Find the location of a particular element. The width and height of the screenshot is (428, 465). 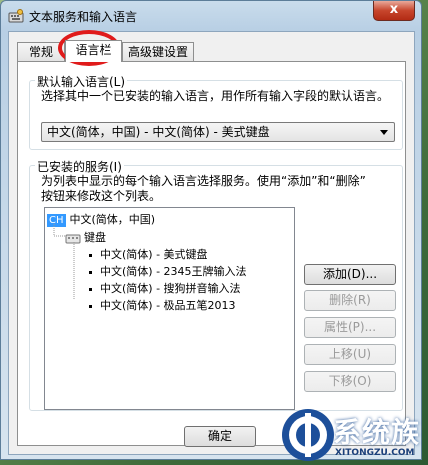

tree-item-label: 中文(简体) - 2345王牌输入法 is located at coordinates (173, 271).